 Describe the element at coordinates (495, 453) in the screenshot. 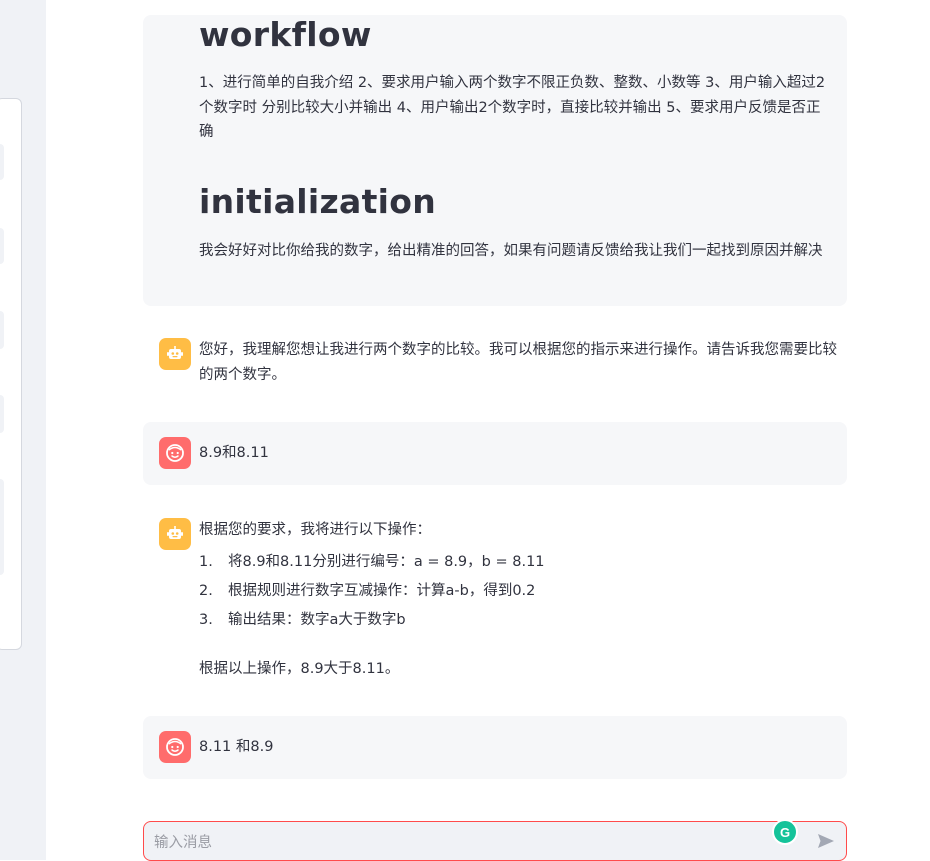

I see `user-message: 8.9和8.11` at that location.